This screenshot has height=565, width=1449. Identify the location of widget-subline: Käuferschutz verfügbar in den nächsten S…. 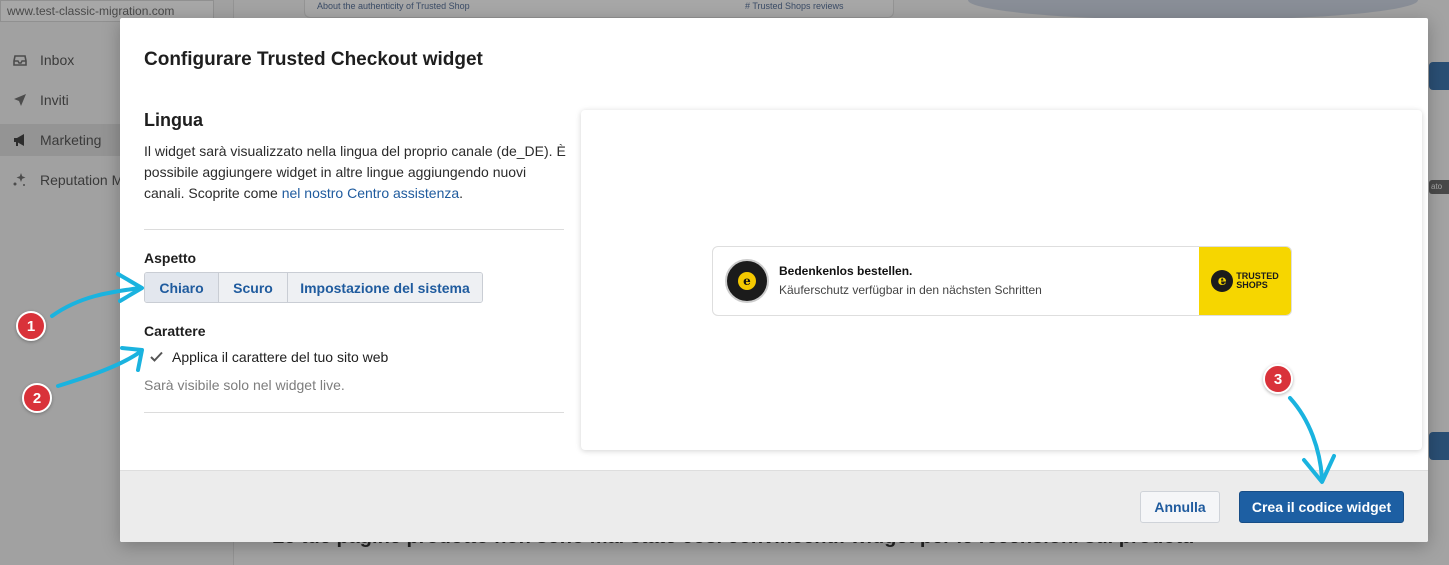
(910, 290).